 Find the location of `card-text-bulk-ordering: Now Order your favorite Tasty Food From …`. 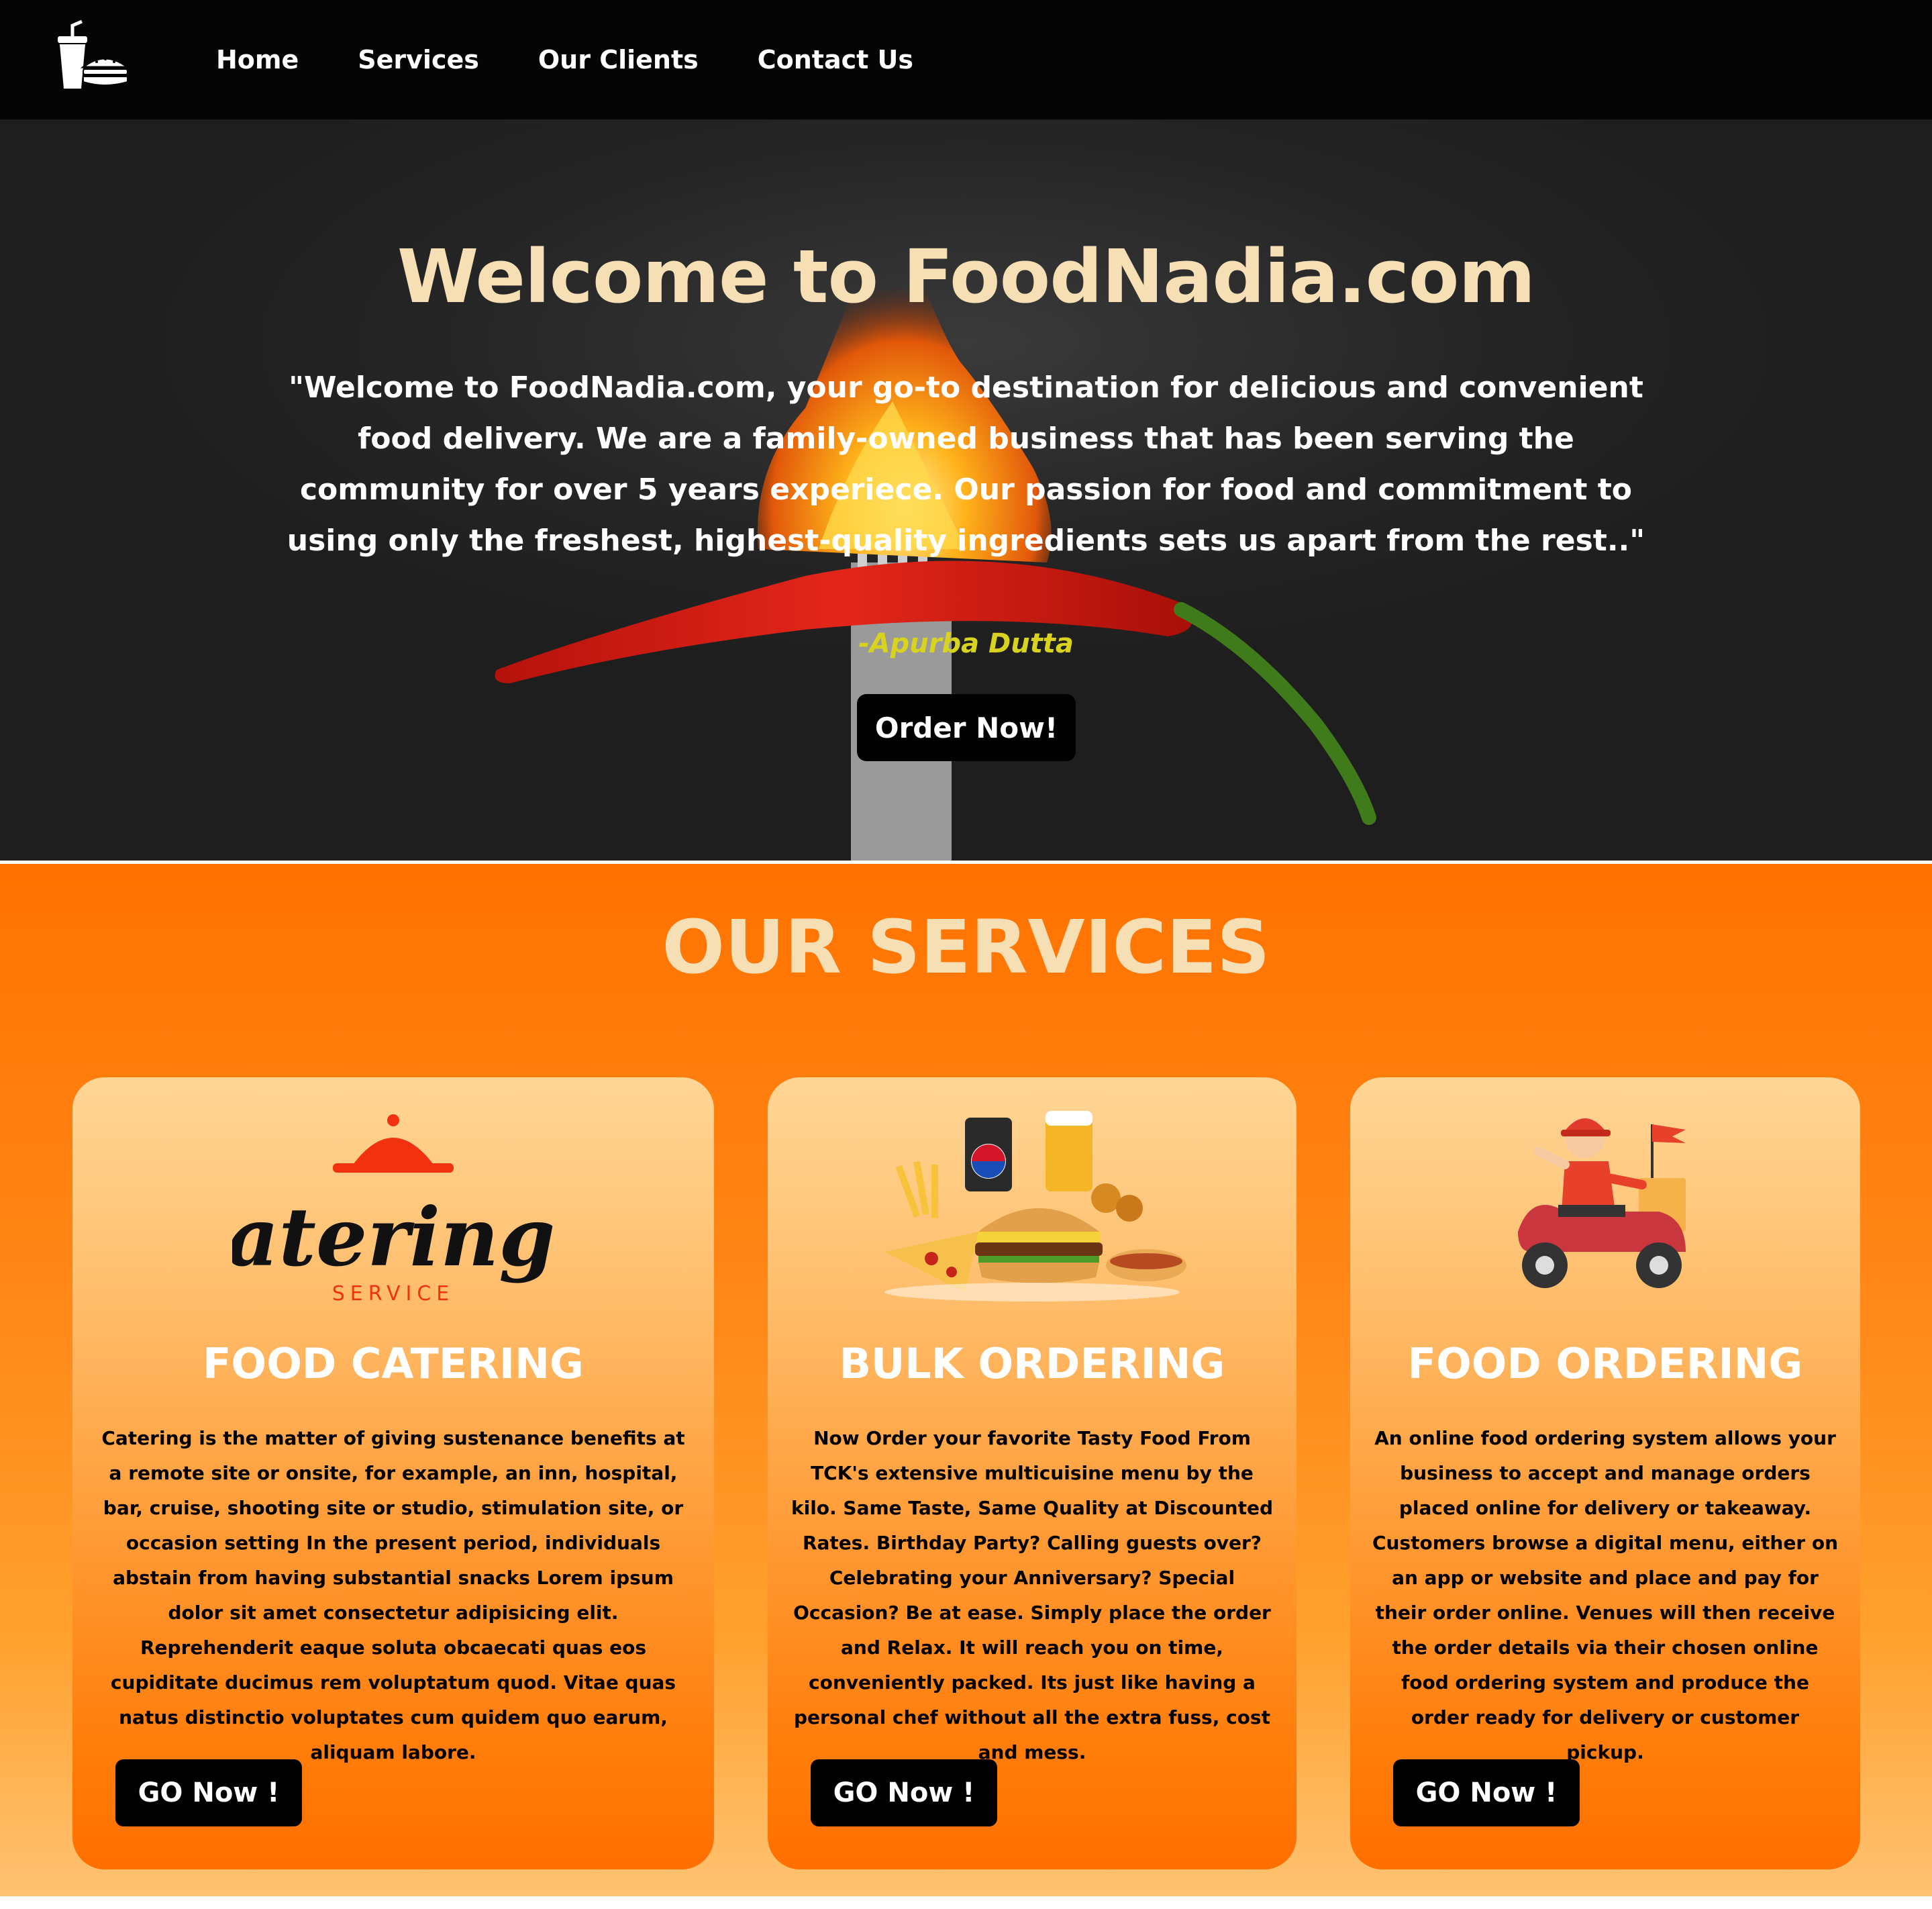

card-text-bulk-ordering: Now Order your favorite Tasty Food From … is located at coordinates (1033, 1595).